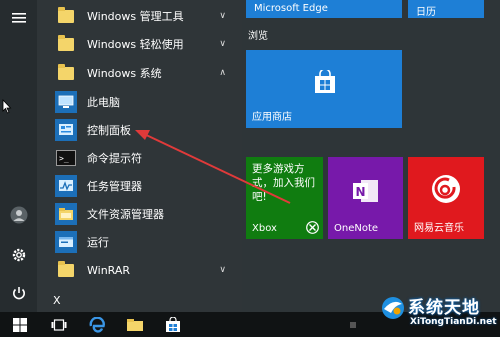 The image size is (500, 337). Describe the element at coordinates (139, 242) in the screenshot. I see `app-run: 运行` at that location.